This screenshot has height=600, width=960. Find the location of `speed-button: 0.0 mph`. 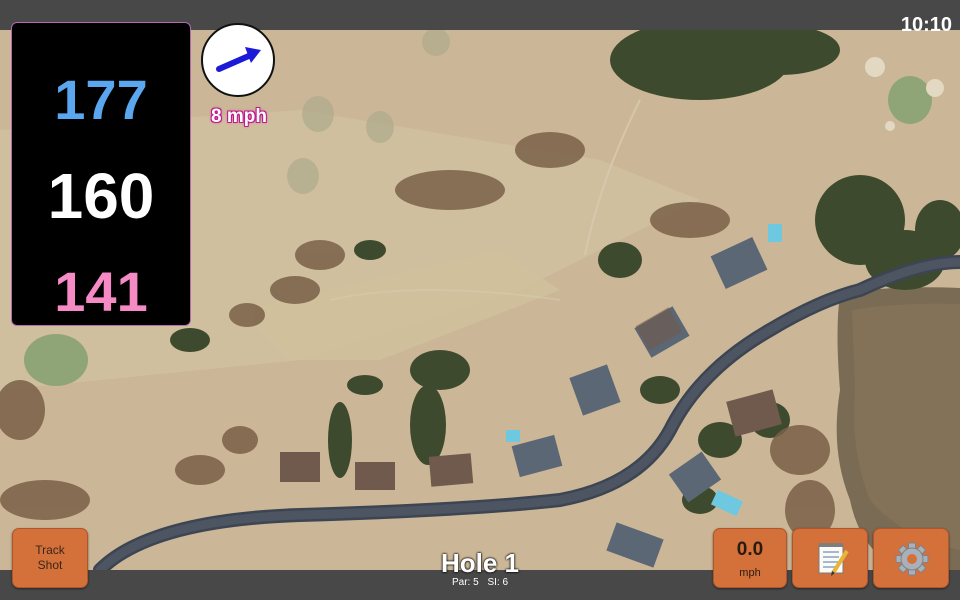

speed-button: 0.0 mph is located at coordinates (750, 558).